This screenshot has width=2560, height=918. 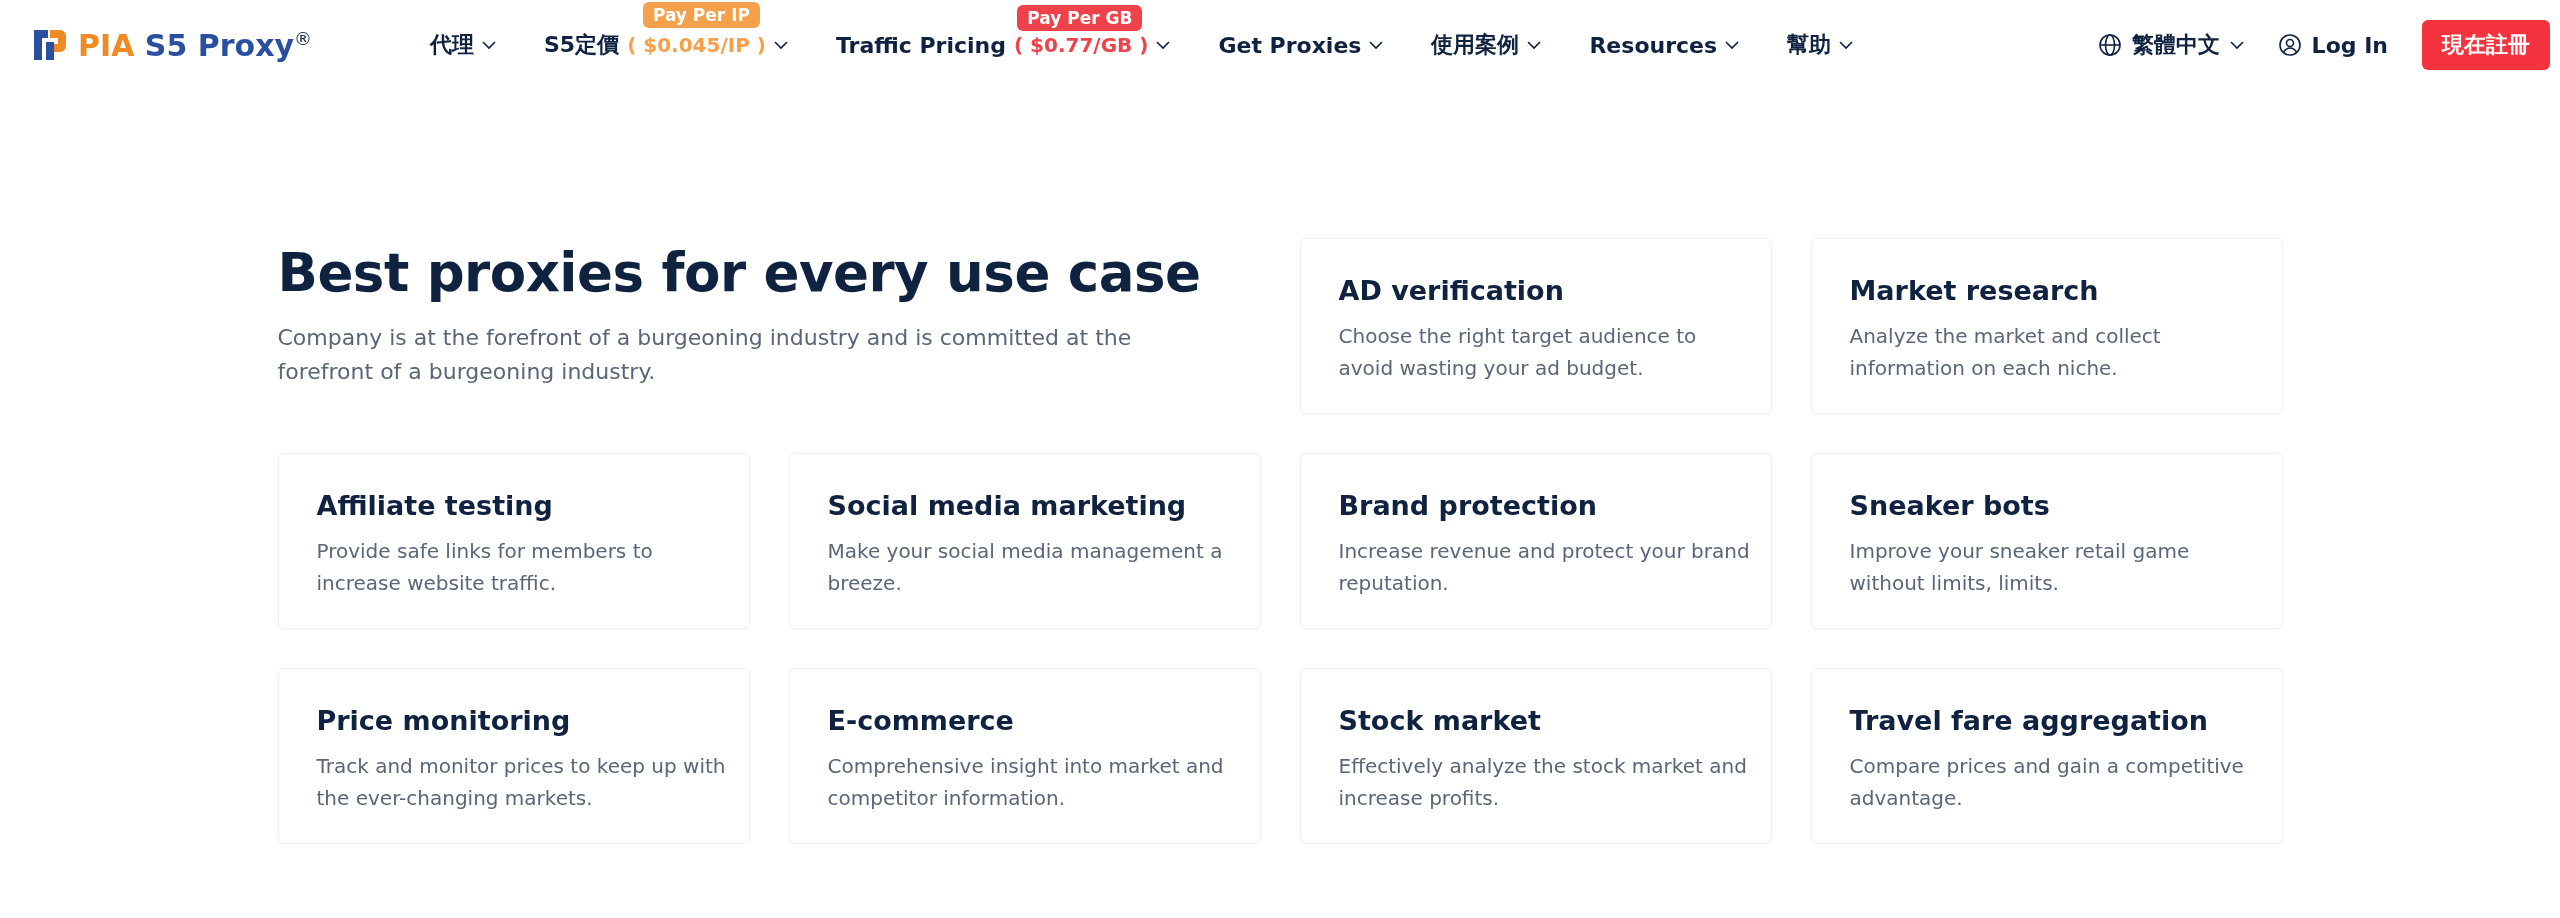 What do you see at coordinates (1007, 505) in the screenshot?
I see `card-title: Social media marketing` at bounding box center [1007, 505].